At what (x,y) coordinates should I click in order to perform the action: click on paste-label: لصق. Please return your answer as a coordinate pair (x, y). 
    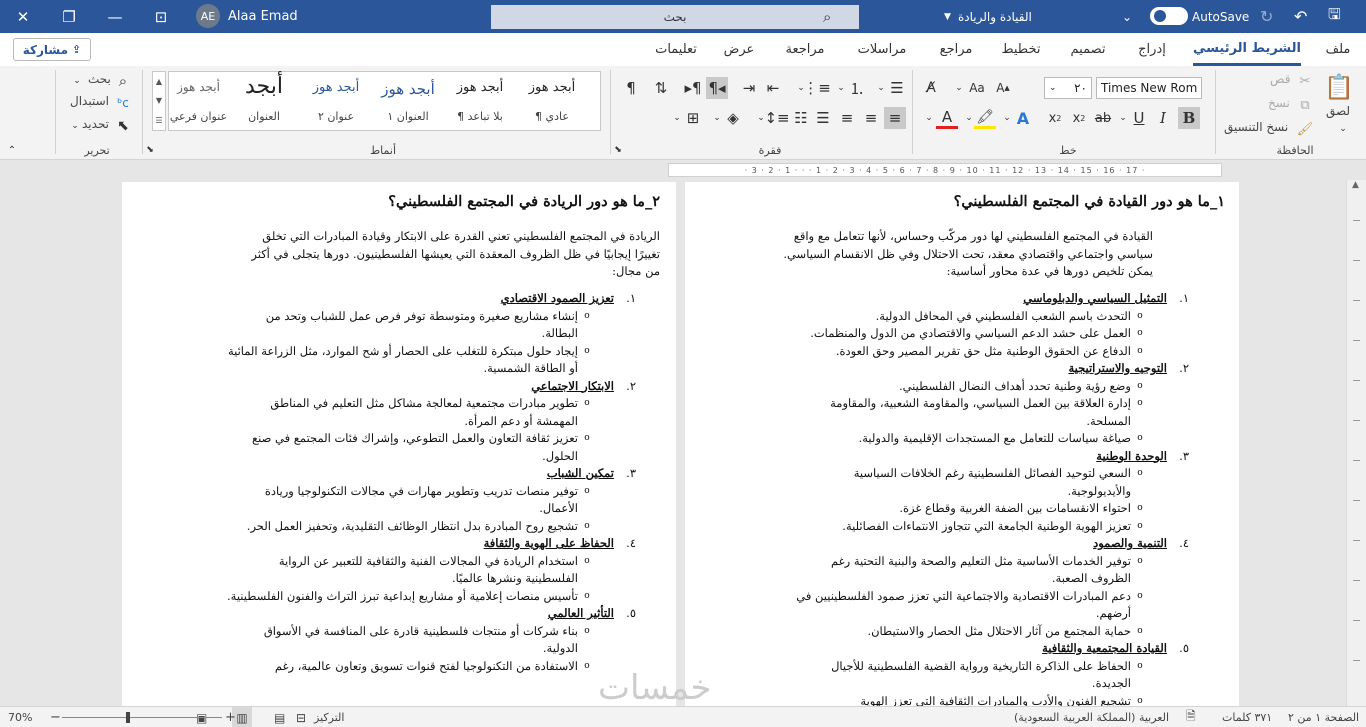
    Looking at the image, I should click on (1338, 111).